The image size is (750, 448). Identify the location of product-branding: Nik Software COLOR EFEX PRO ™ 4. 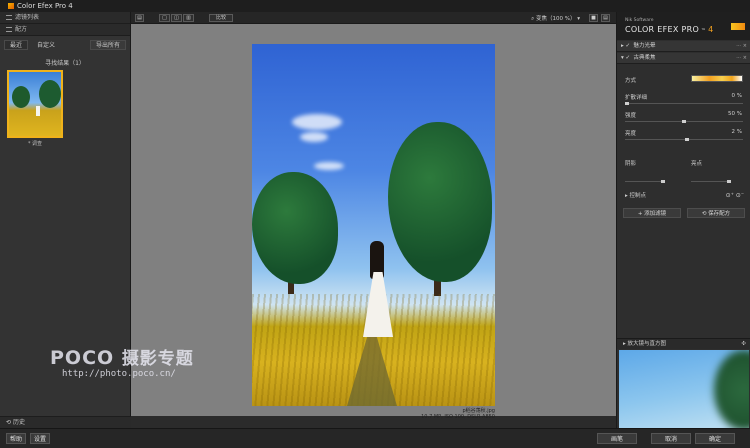
(683, 26).